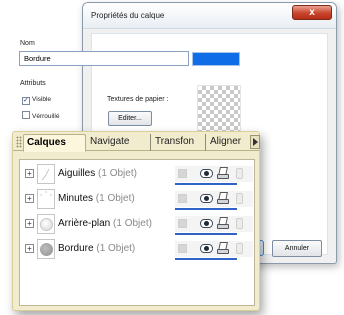  I want to click on border-circle-icon, so click(46, 249).